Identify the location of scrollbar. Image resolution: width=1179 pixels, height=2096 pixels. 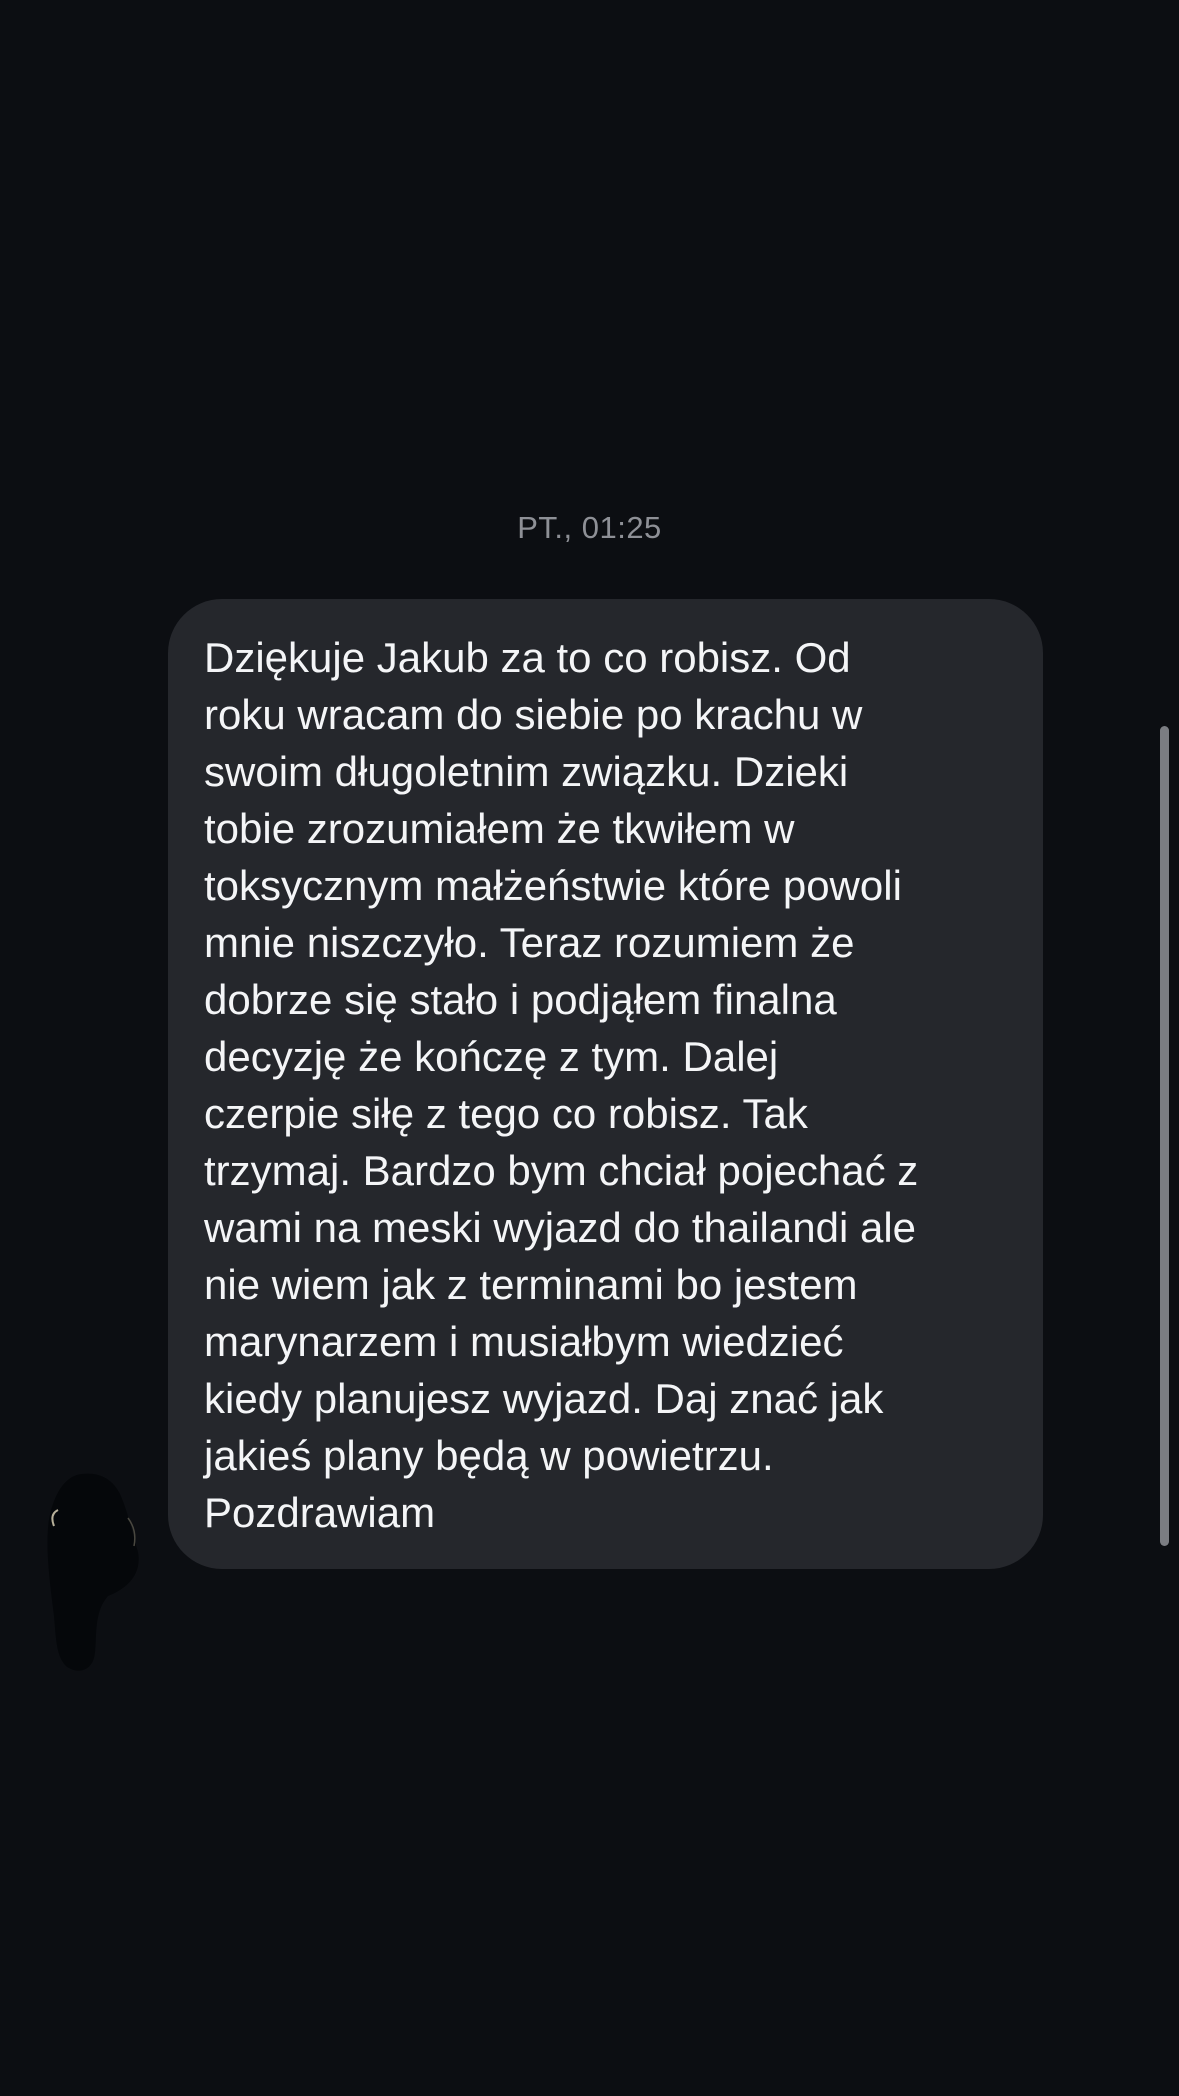
(1164, 1136).